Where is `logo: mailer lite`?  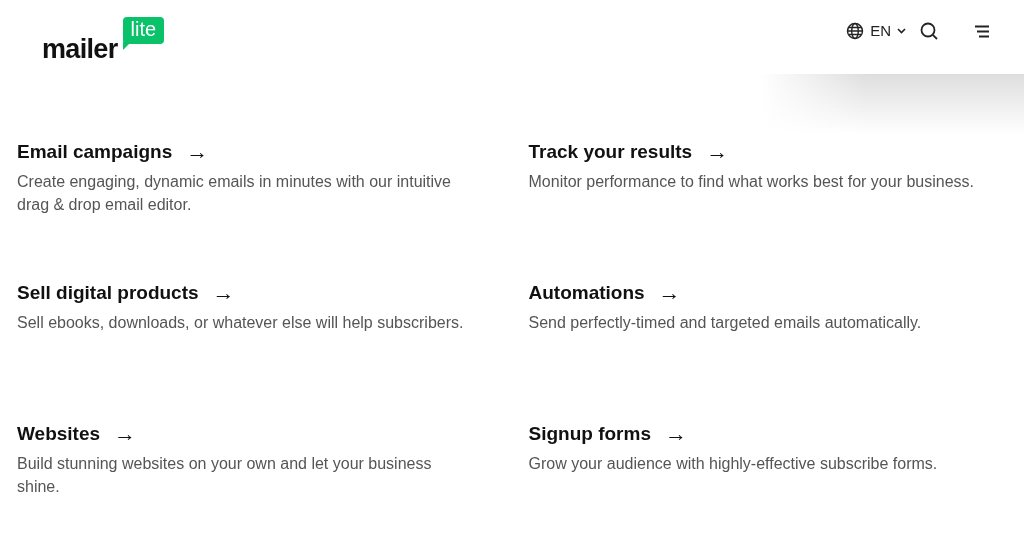 logo: mailer lite is located at coordinates (103, 37).